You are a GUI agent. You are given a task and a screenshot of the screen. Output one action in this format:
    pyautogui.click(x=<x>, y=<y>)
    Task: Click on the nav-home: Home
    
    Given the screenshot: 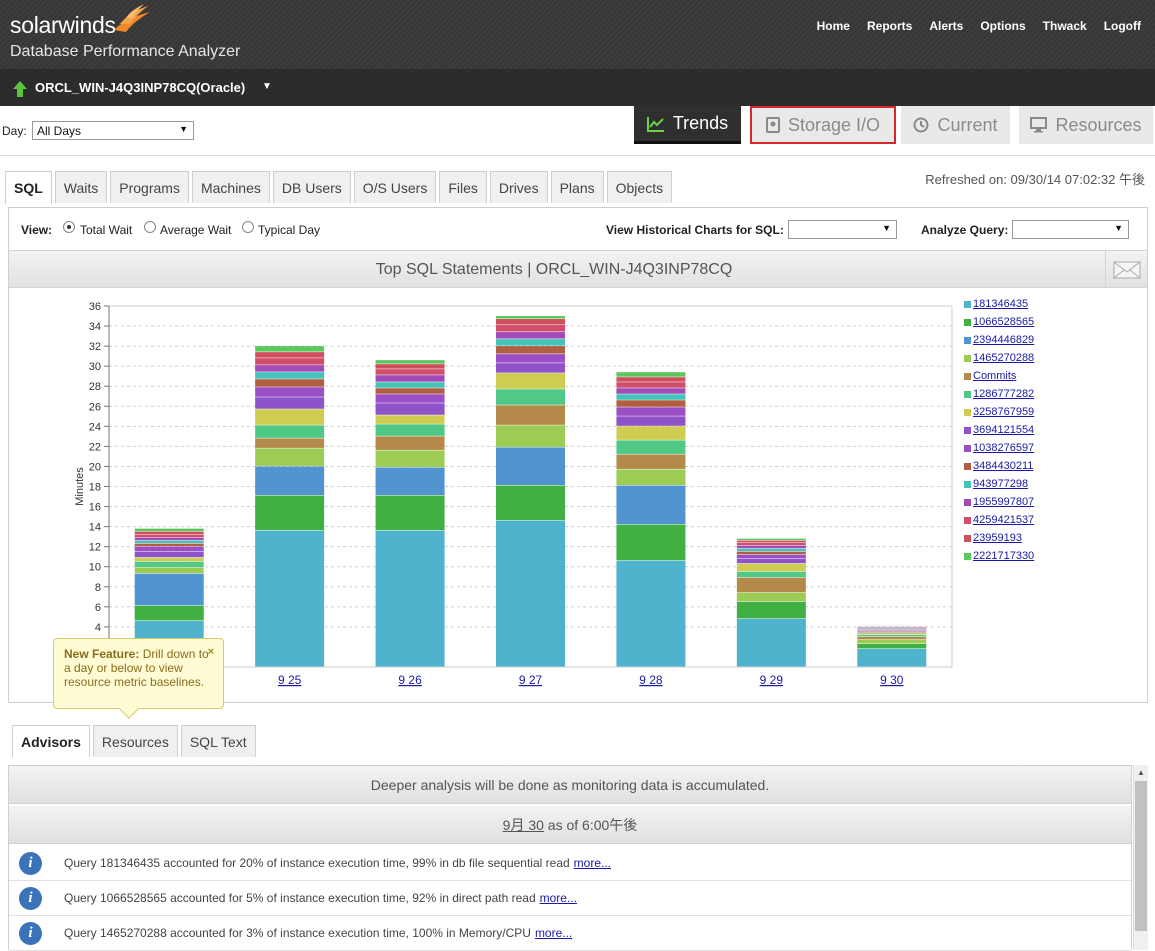 What is the action you would take?
    pyautogui.click(x=833, y=26)
    